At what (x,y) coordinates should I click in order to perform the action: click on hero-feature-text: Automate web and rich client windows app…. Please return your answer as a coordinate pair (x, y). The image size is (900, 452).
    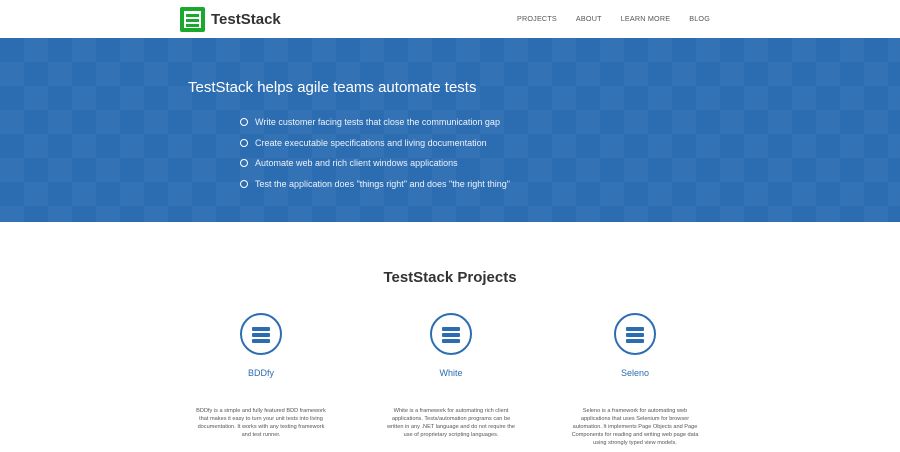
    Looking at the image, I should click on (356, 163).